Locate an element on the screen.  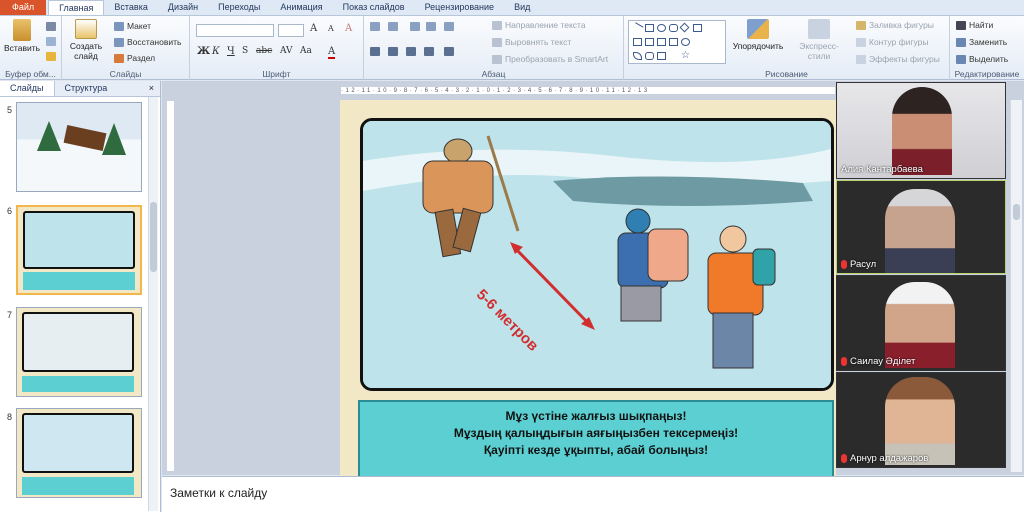
tab-slideshow: Показ слайдов is located at coordinates (374, 7).